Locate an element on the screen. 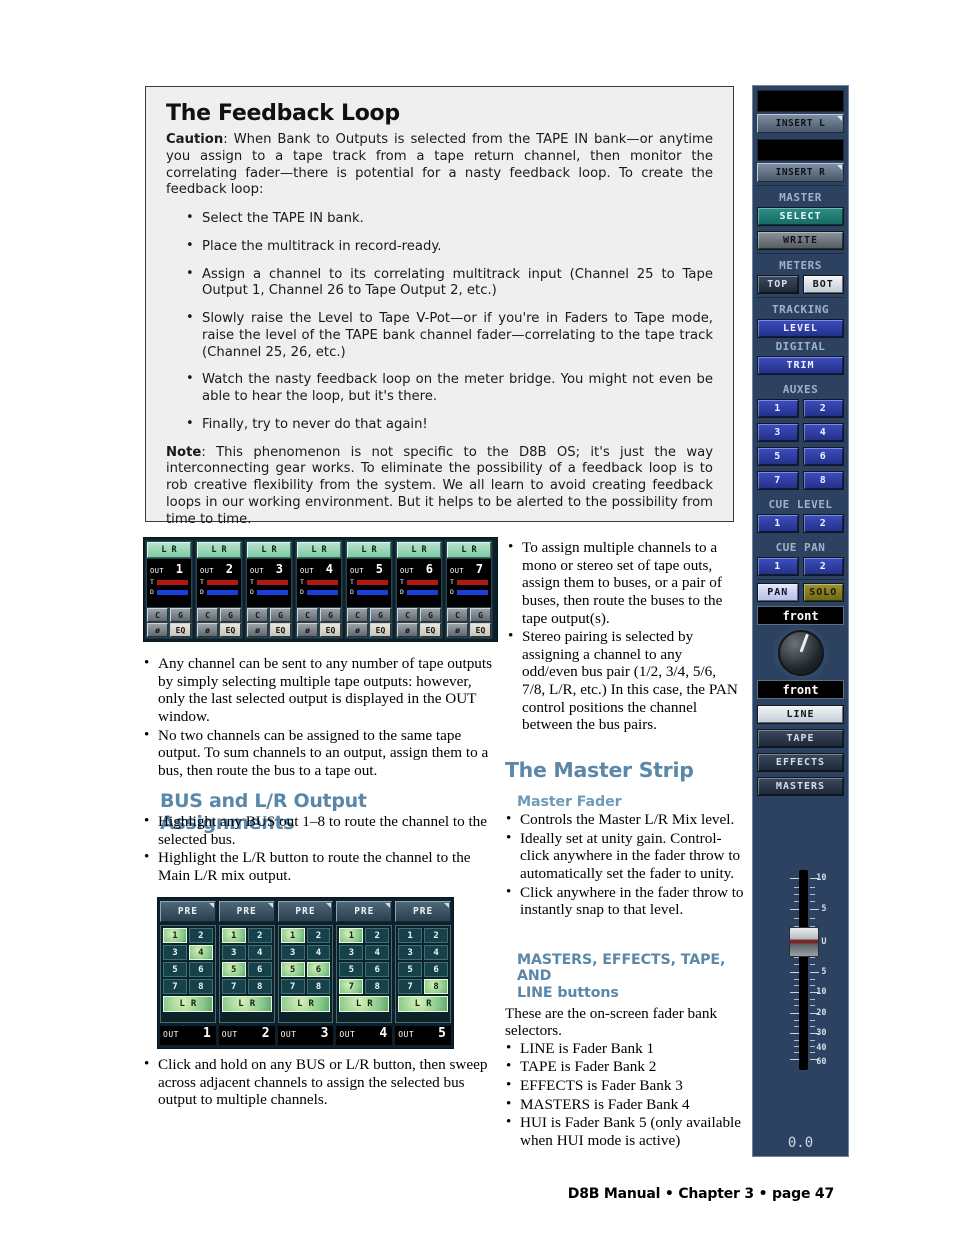 This screenshot has width=954, height=1235. output-channel-strip: LR OUT 2 T D CG ø EQ is located at coordinates (219, 589).